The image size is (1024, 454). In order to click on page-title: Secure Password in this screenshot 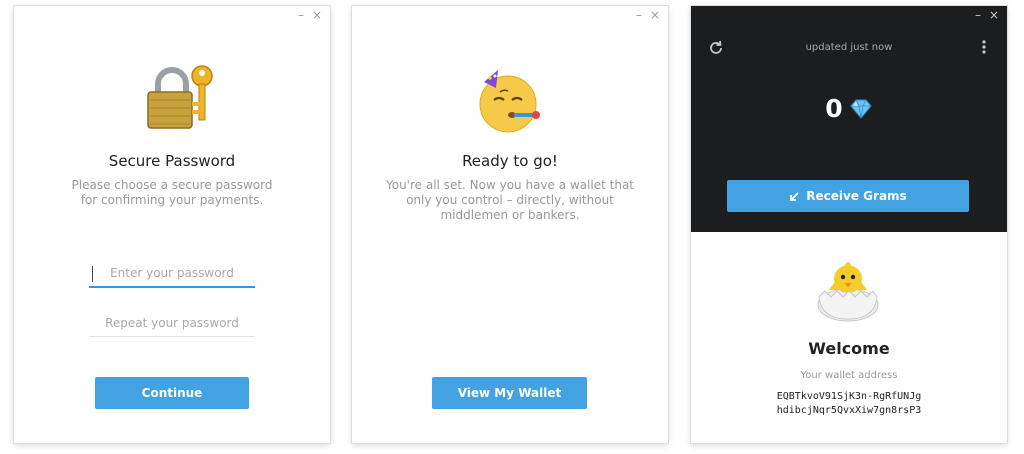, I will do `click(172, 161)`.